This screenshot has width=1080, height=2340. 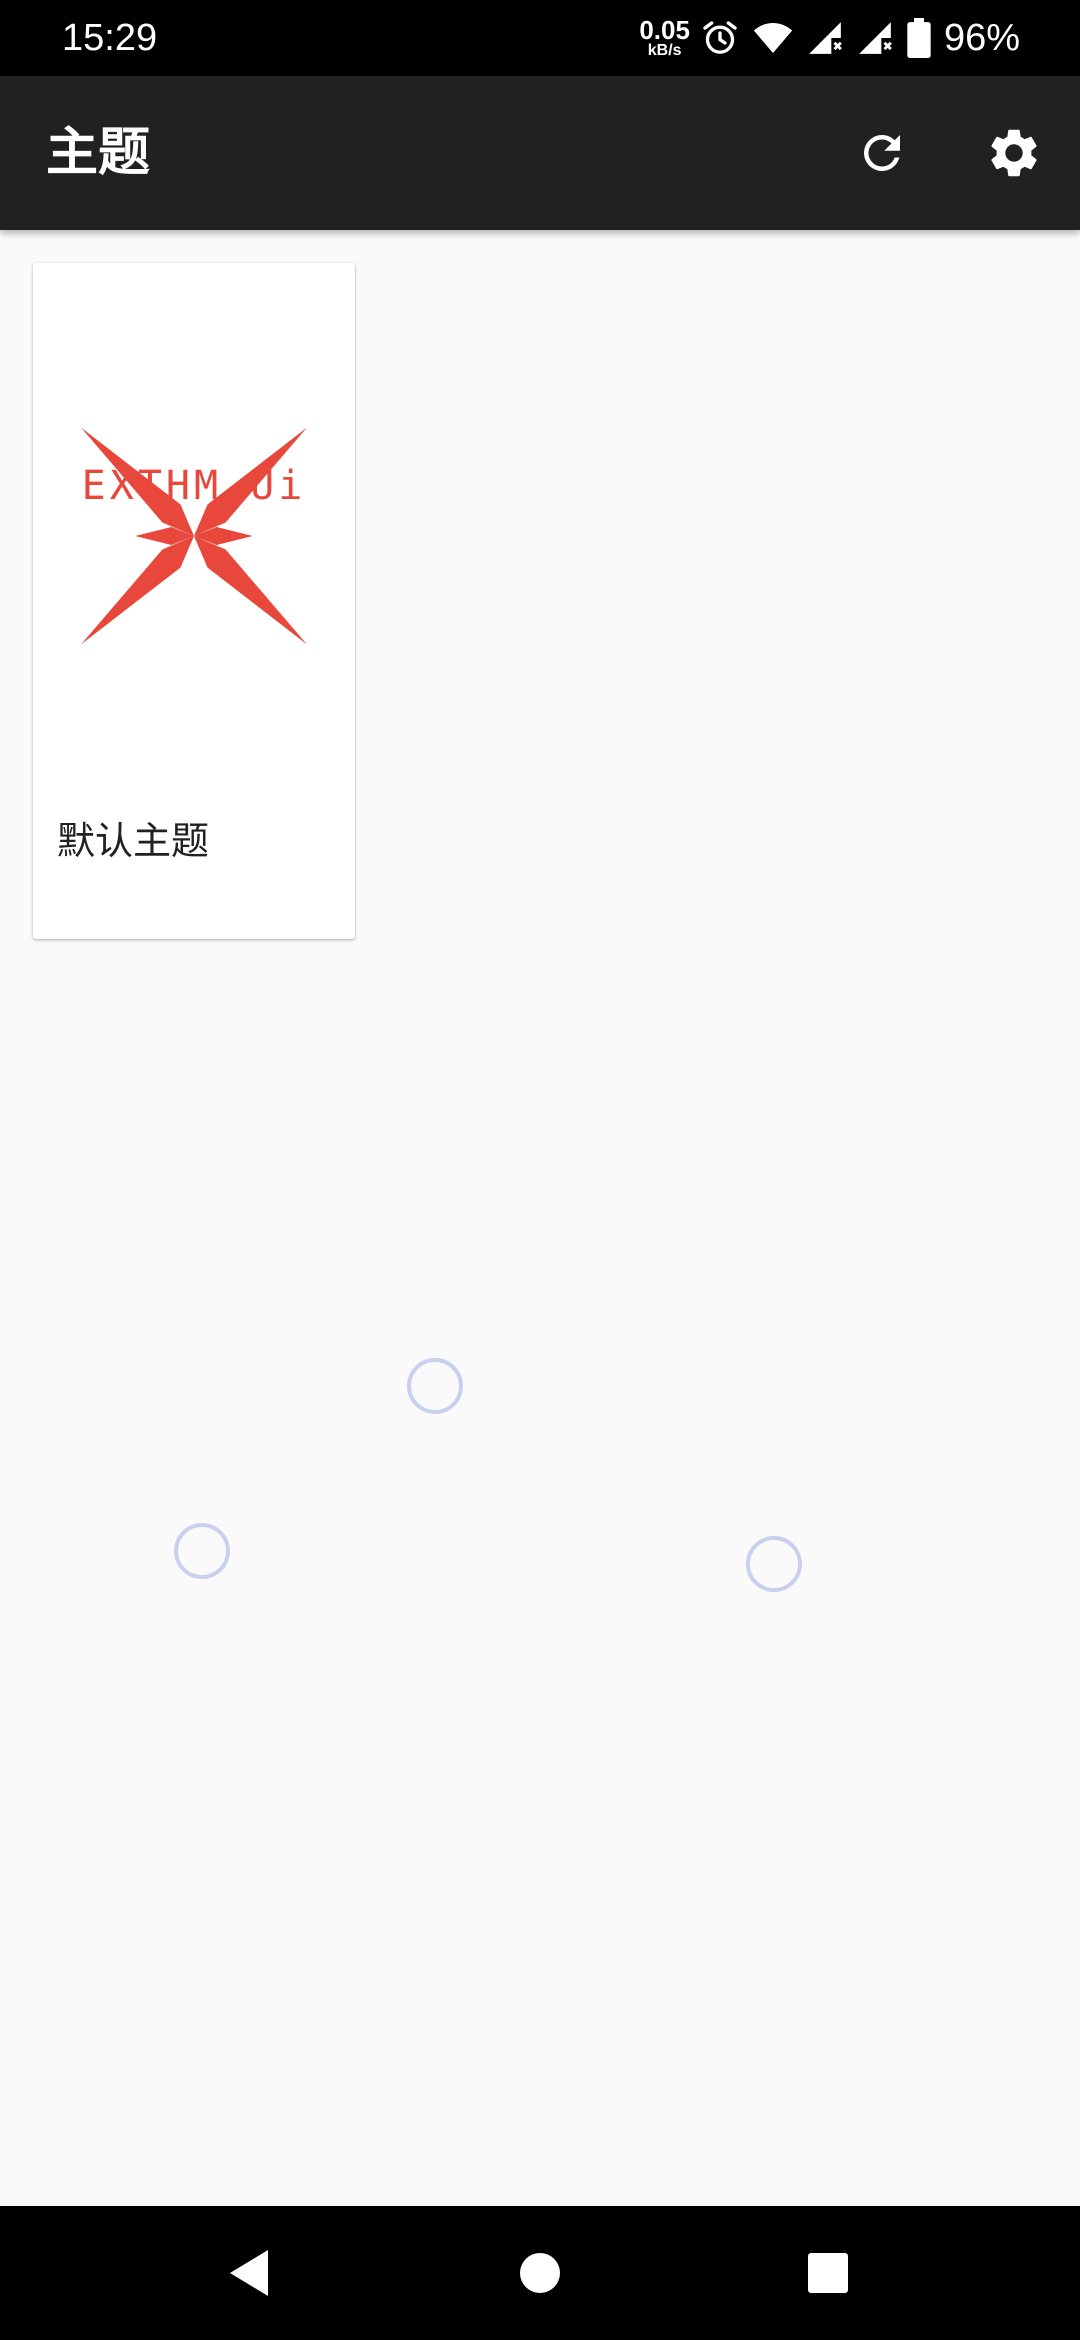 I want to click on wifi-icon, so click(x=773, y=38).